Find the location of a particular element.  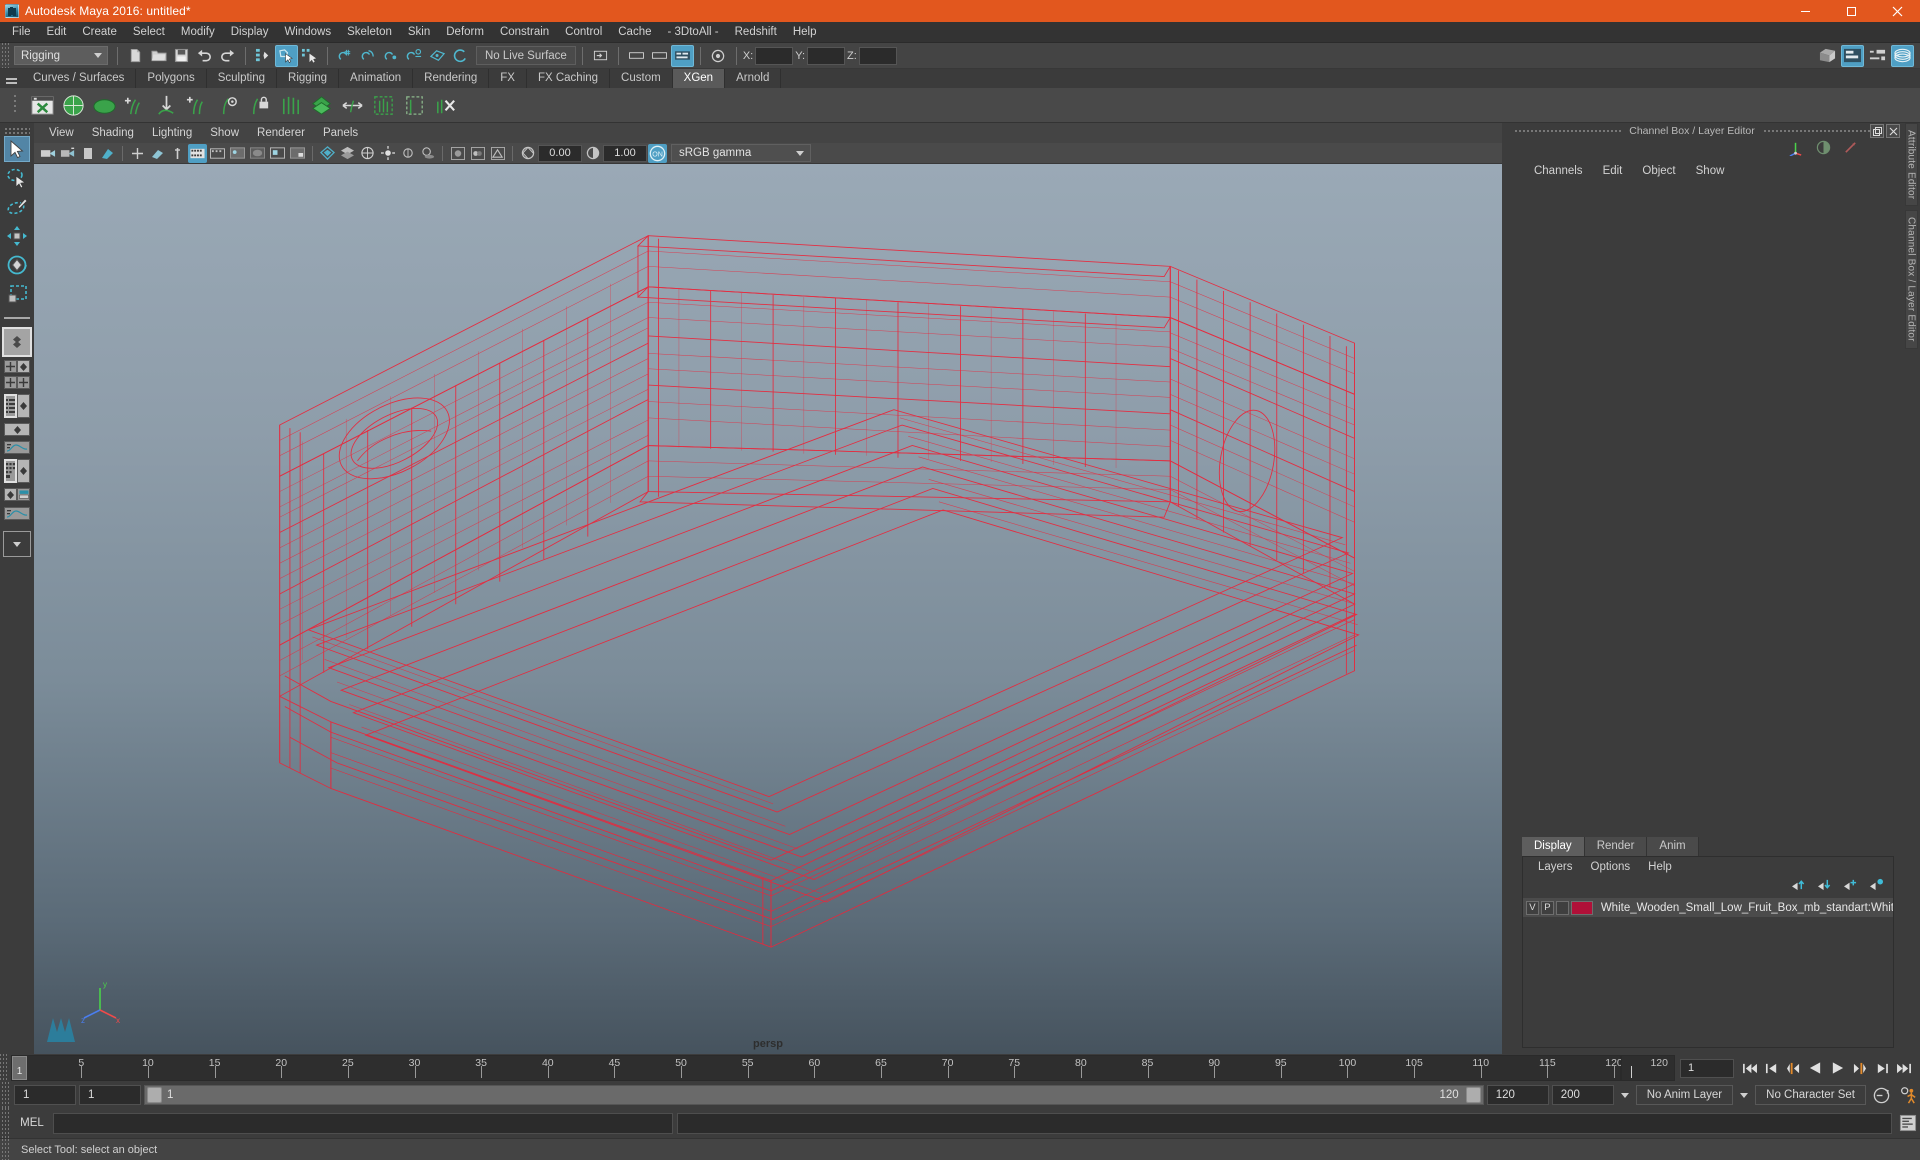

redo-icon is located at coordinates (227, 56).